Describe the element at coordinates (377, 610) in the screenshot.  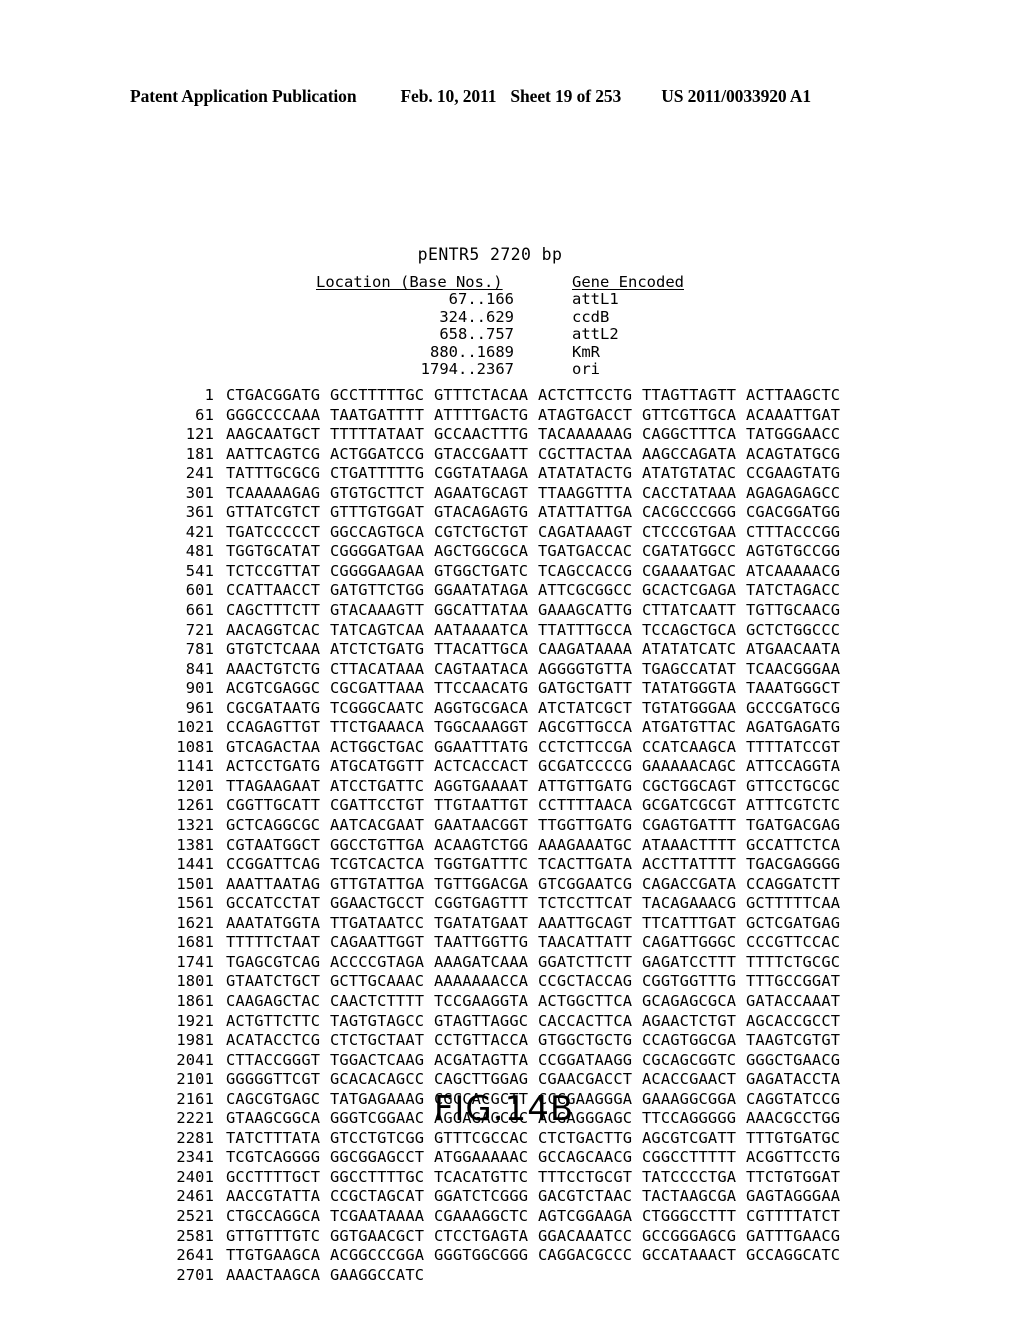
I see `sequence-chunk: GTACAAAGTT` at that location.